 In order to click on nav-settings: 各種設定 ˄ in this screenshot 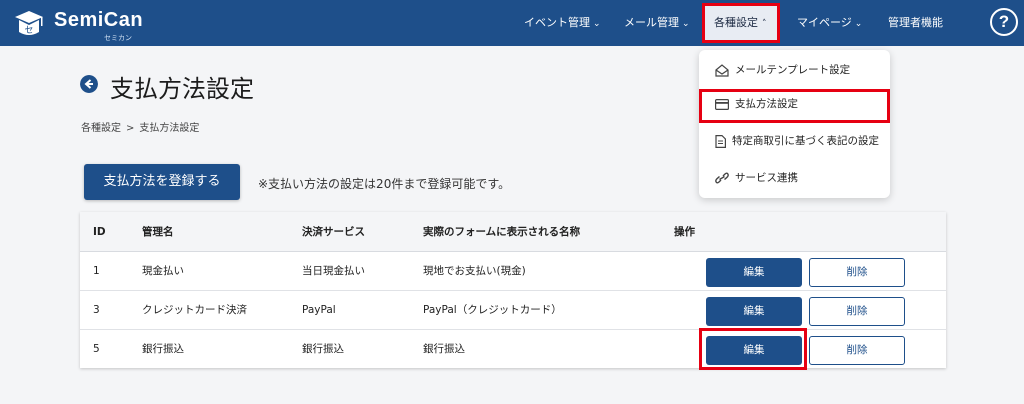, I will do `click(740, 23)`.